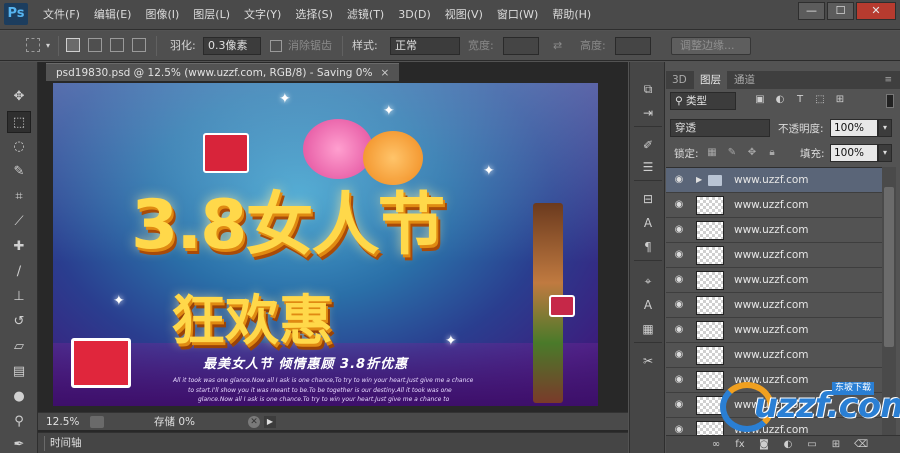 This screenshot has height=453, width=900. What do you see at coordinates (716, 445) in the screenshot?
I see `link-layers-icon: ∞` at bounding box center [716, 445].